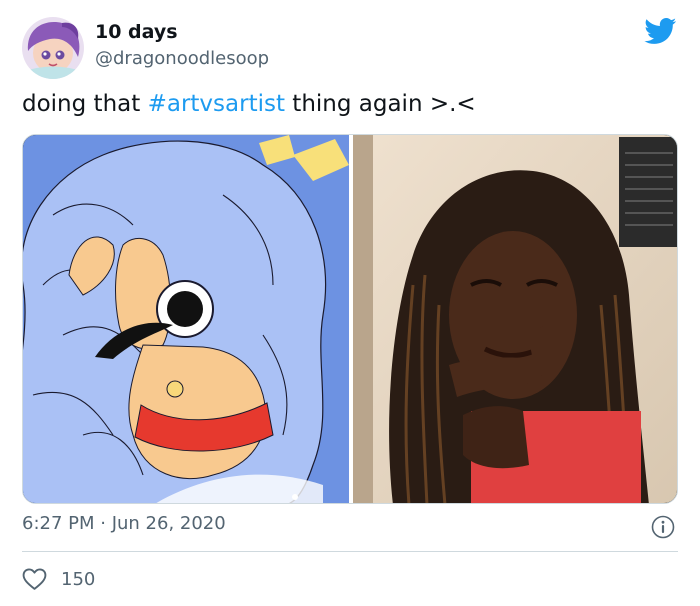 The image size is (700, 606). Describe the element at coordinates (663, 527) in the screenshot. I see `info-icon` at that location.